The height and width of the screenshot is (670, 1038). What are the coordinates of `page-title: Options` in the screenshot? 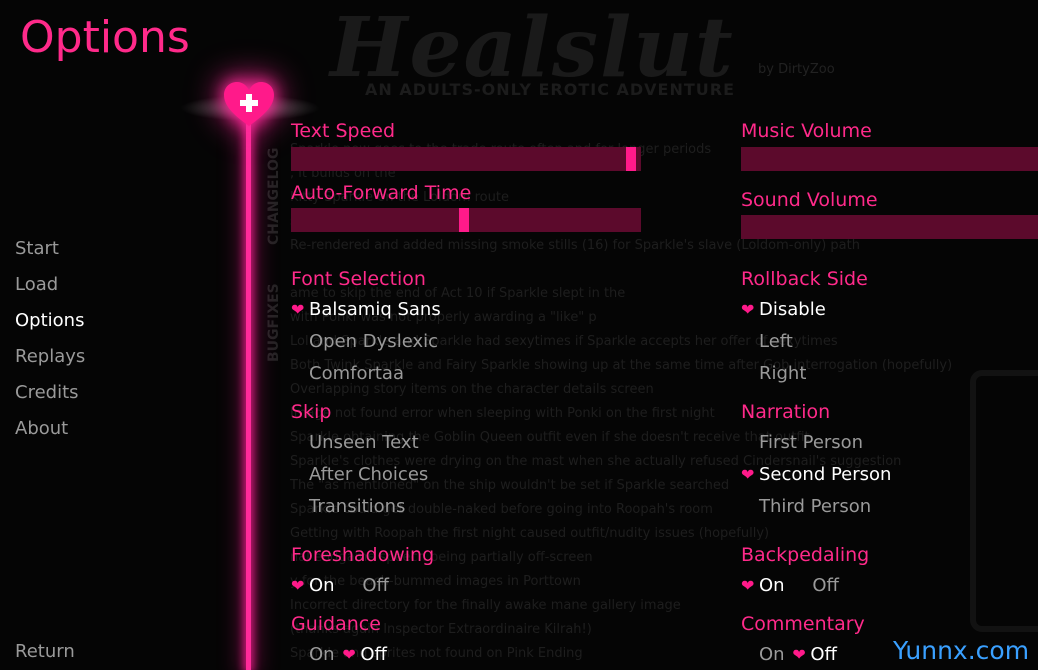 It's located at (105, 37).